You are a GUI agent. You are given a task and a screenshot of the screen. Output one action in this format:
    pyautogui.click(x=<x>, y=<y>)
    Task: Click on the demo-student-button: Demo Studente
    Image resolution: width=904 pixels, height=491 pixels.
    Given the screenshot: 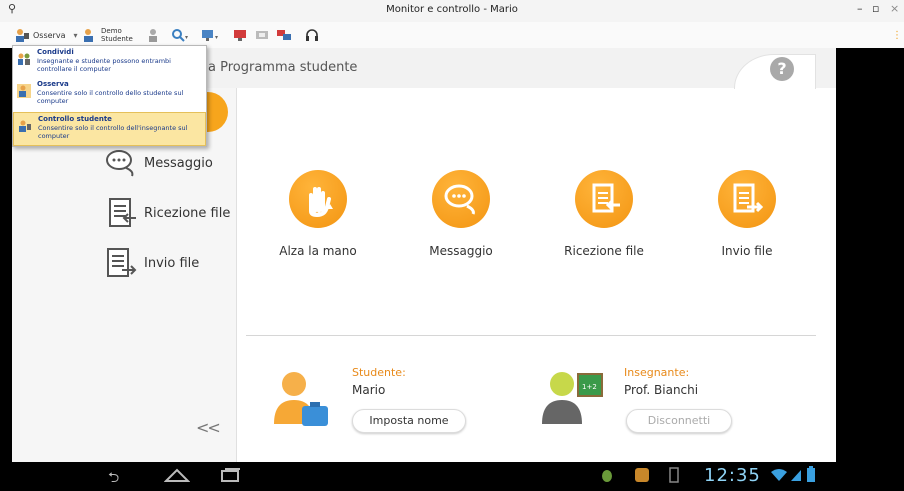 What is the action you would take?
    pyautogui.click(x=107, y=35)
    